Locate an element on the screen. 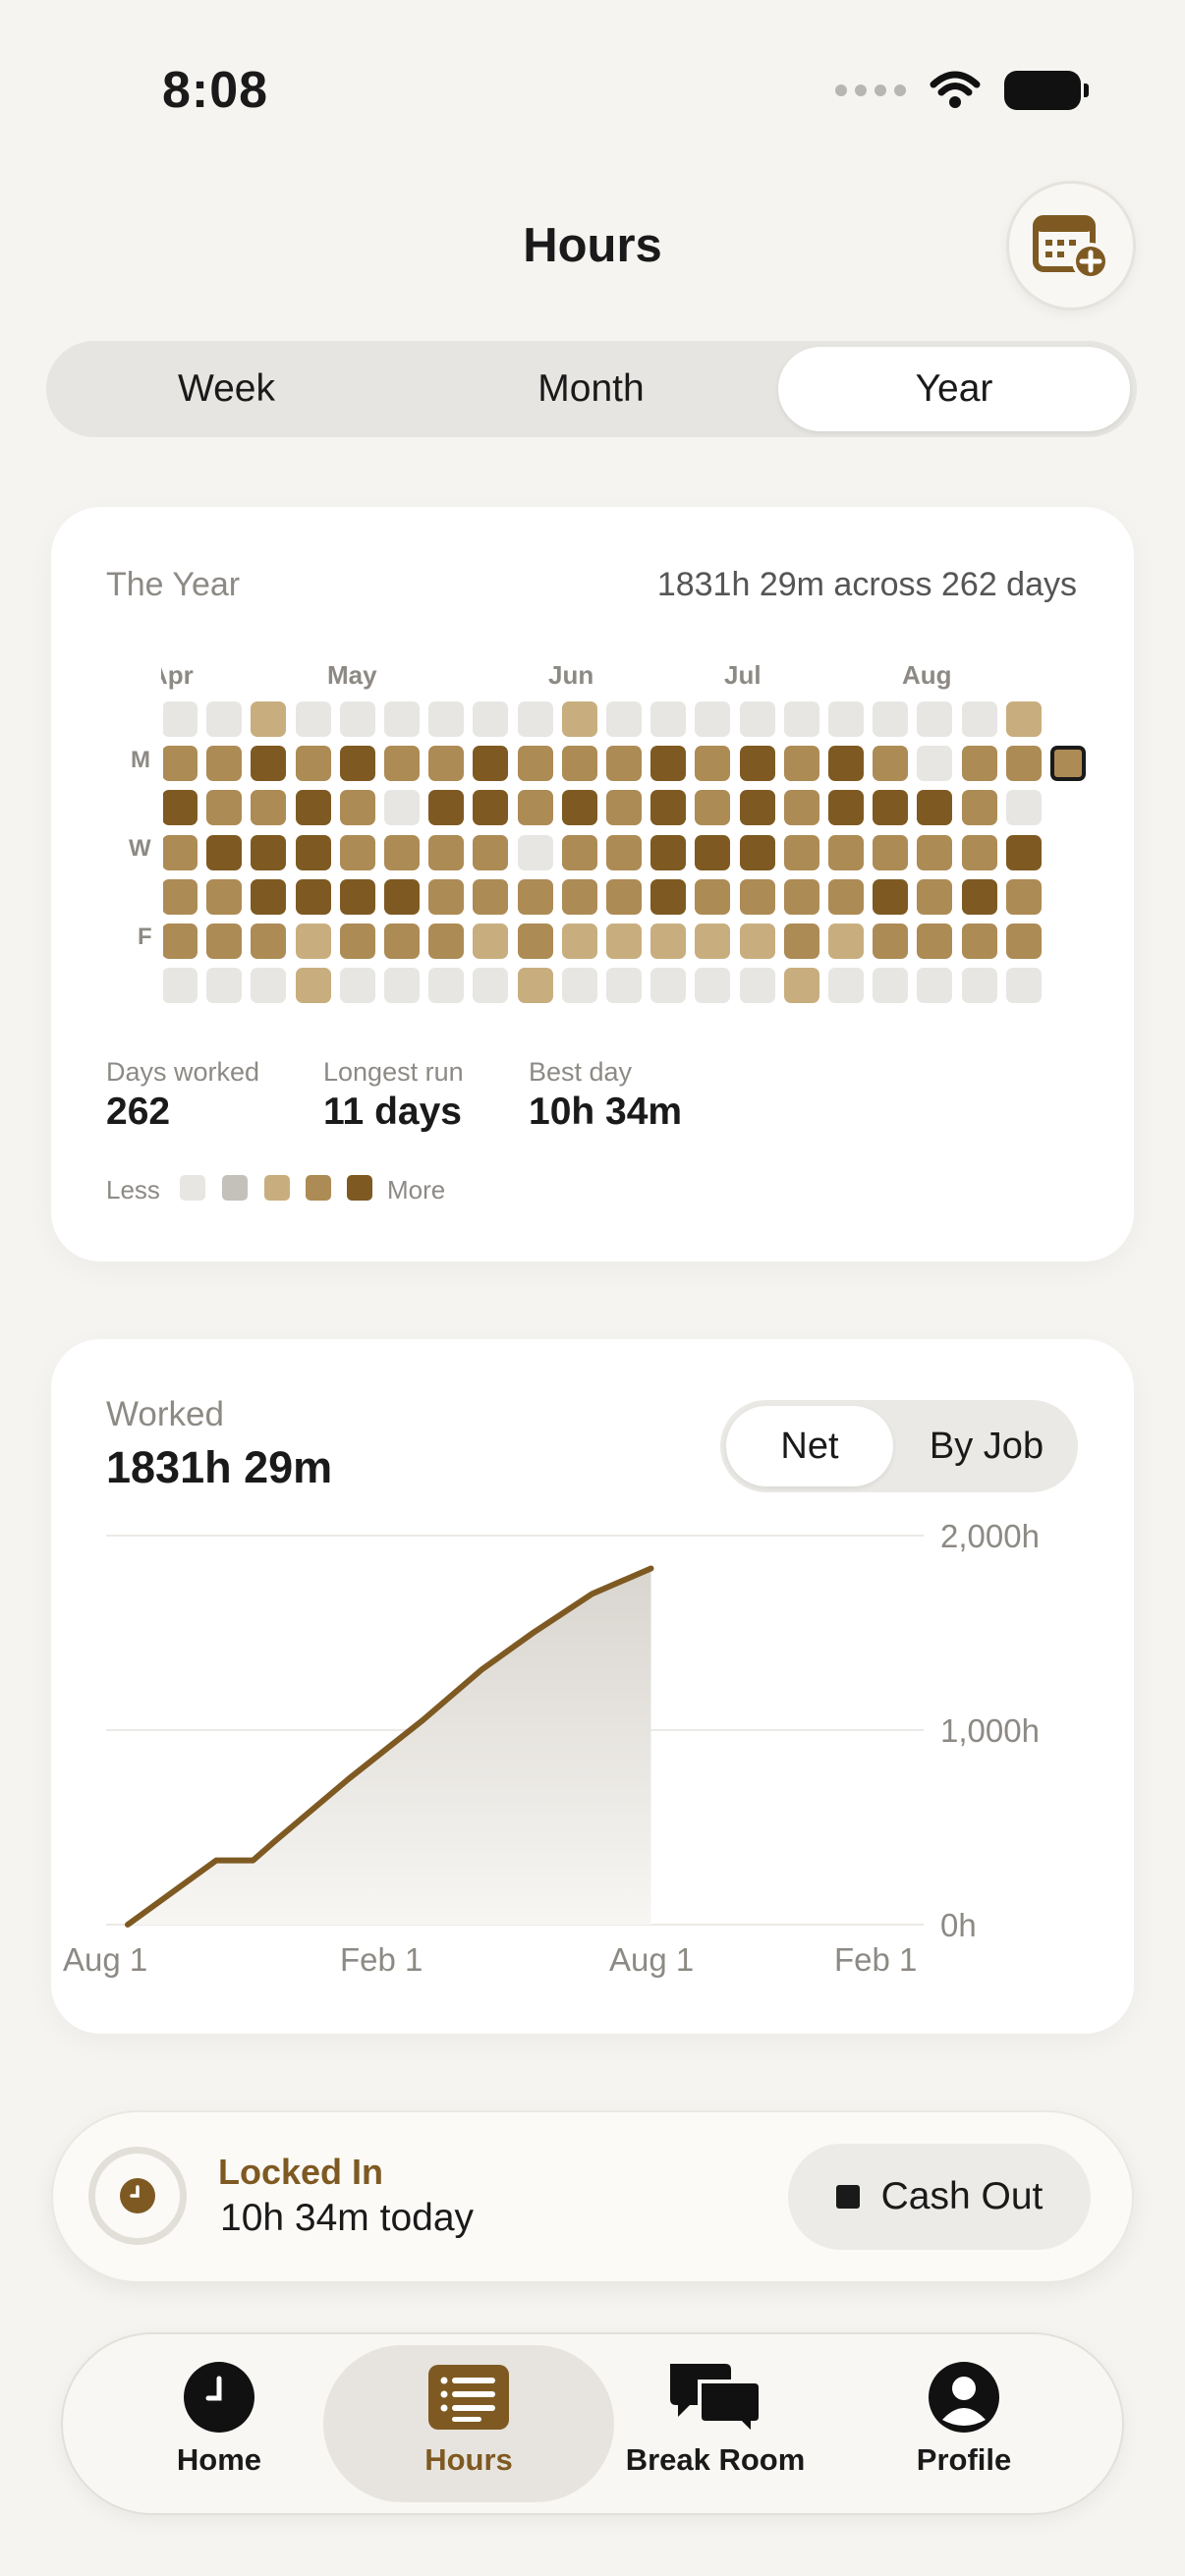  y-tick-1000: 1,000h is located at coordinates (990, 1730).